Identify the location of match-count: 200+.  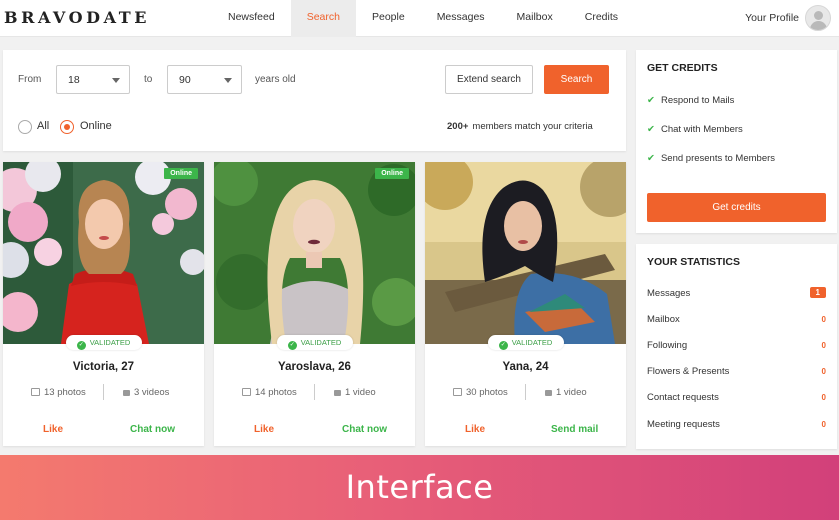
(458, 126).